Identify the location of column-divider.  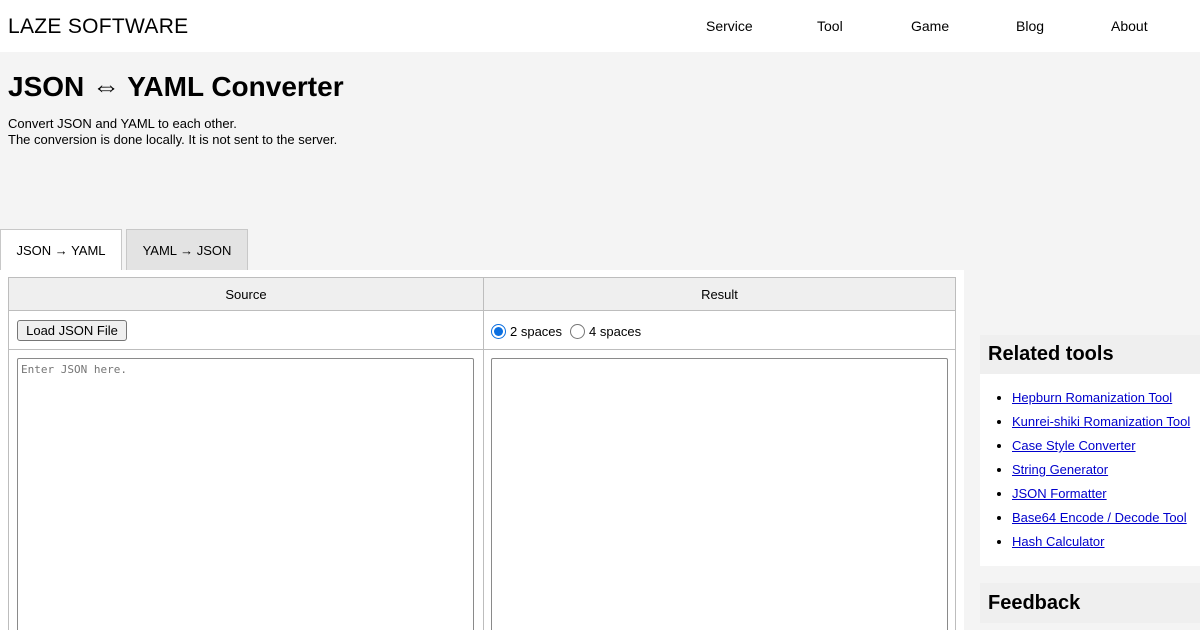
(483, 454).